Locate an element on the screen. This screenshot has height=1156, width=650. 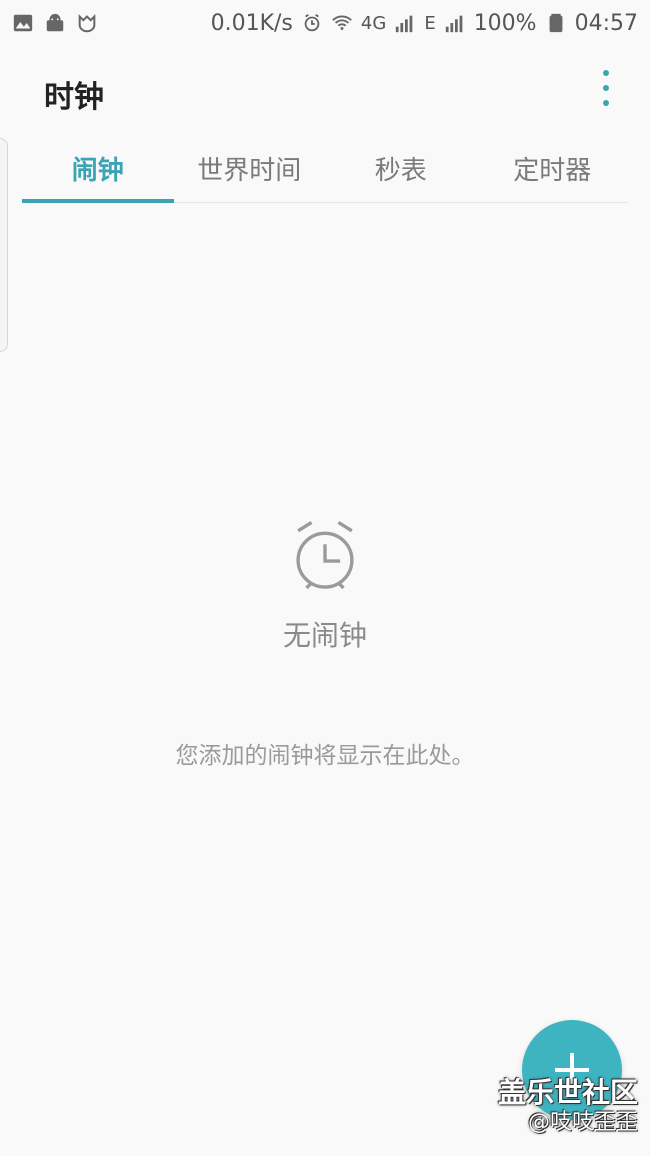
more-options-icon is located at coordinates (606, 73).